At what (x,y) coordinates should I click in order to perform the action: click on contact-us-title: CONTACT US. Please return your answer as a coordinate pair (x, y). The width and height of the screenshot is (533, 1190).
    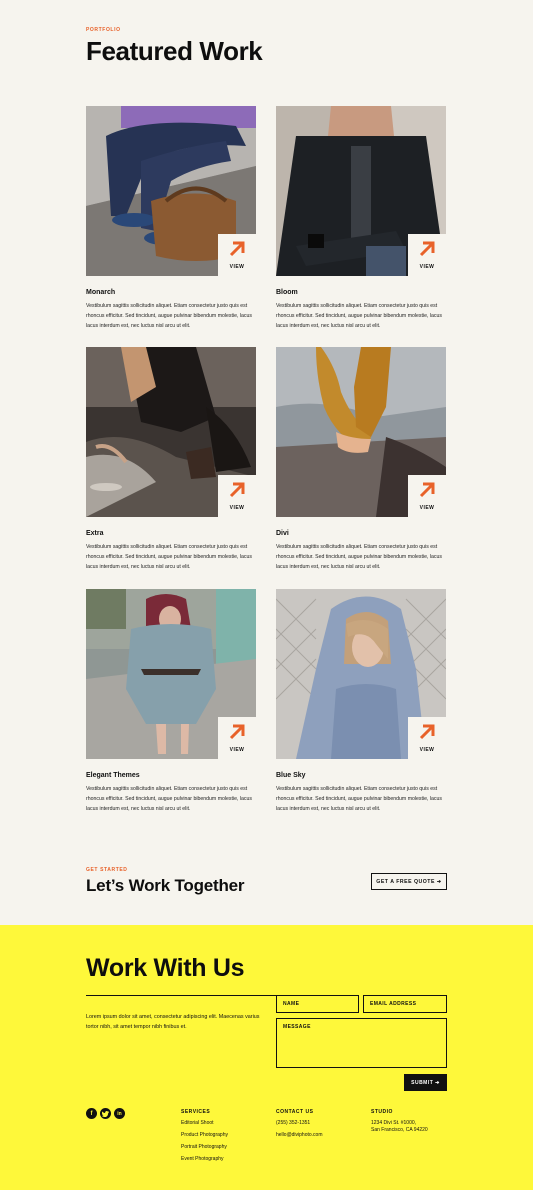
    Looking at the image, I should click on (295, 1112).